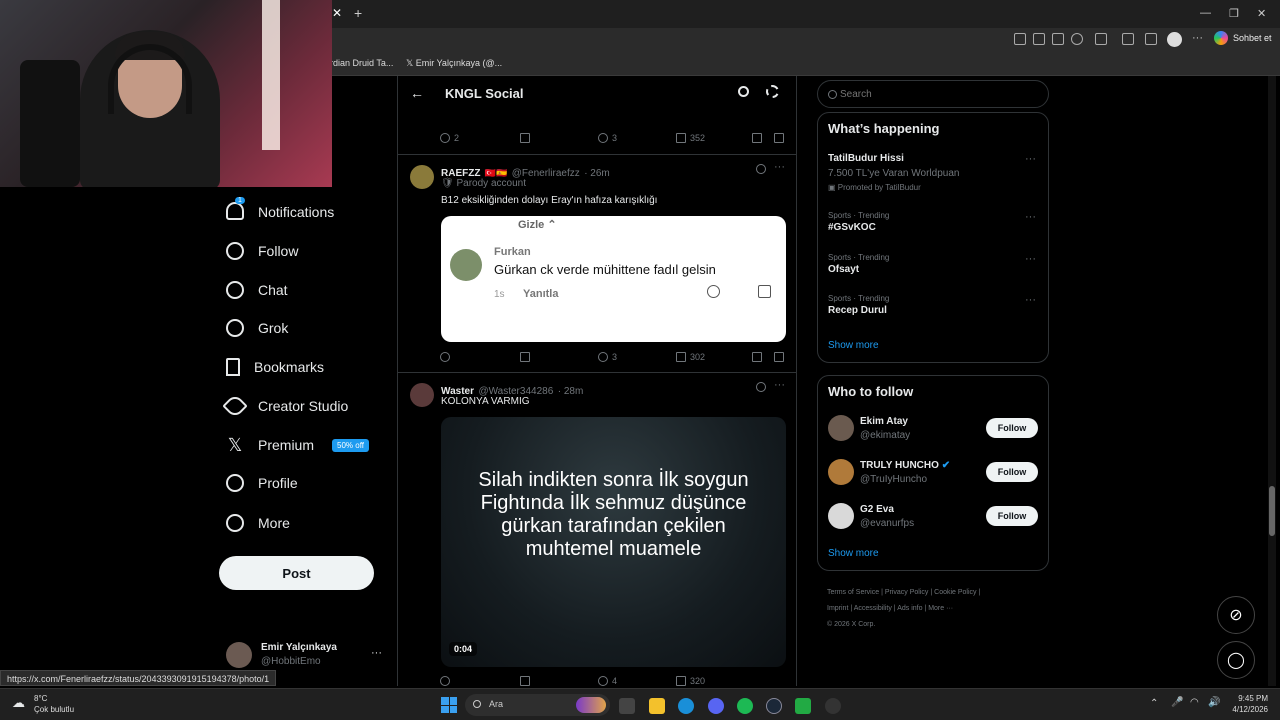 This screenshot has height=720, width=1280. I want to click on task-view-icon, so click(627, 706).